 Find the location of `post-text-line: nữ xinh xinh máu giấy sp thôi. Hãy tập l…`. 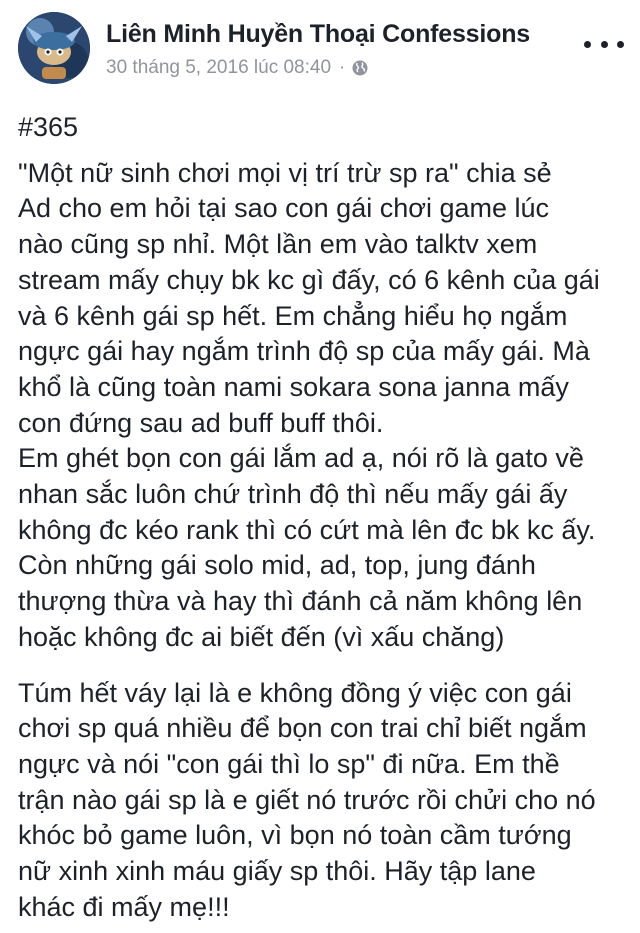

post-text-line: nữ xinh xinh máu giấy sp thôi. Hãy tập l… is located at coordinates (277, 871).